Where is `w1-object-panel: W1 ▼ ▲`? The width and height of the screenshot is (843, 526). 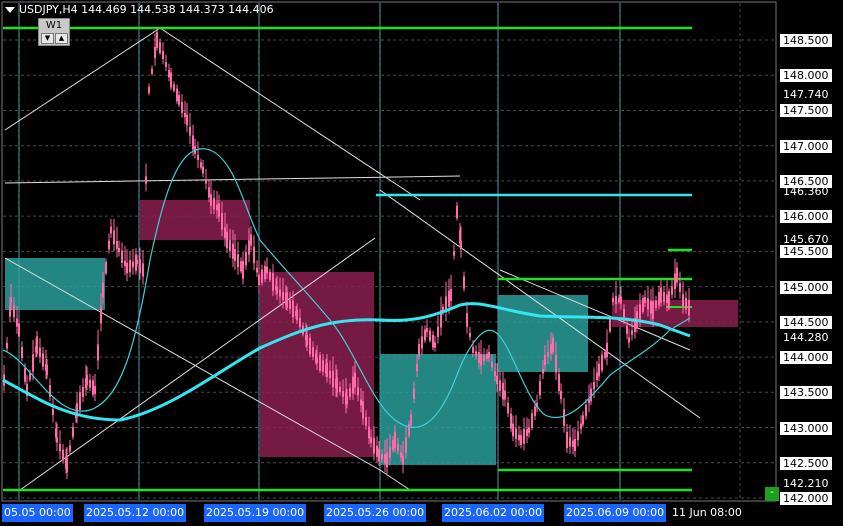
w1-object-panel: W1 ▼ ▲ is located at coordinates (54, 32).